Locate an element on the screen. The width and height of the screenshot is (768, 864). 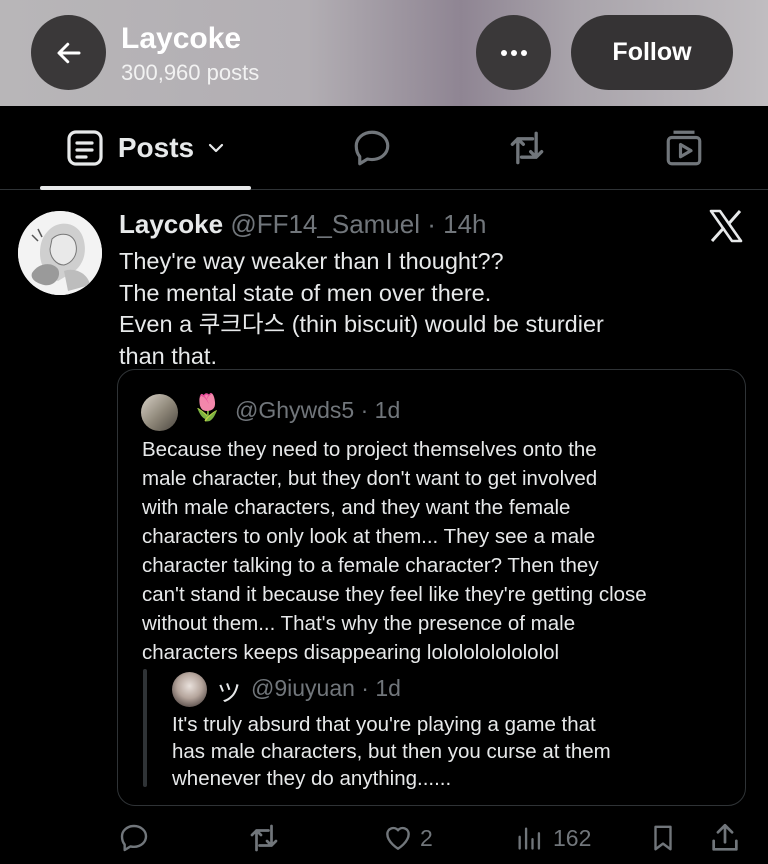
post-text-line: They're way weaker than I thought?? is located at coordinates (311, 261).